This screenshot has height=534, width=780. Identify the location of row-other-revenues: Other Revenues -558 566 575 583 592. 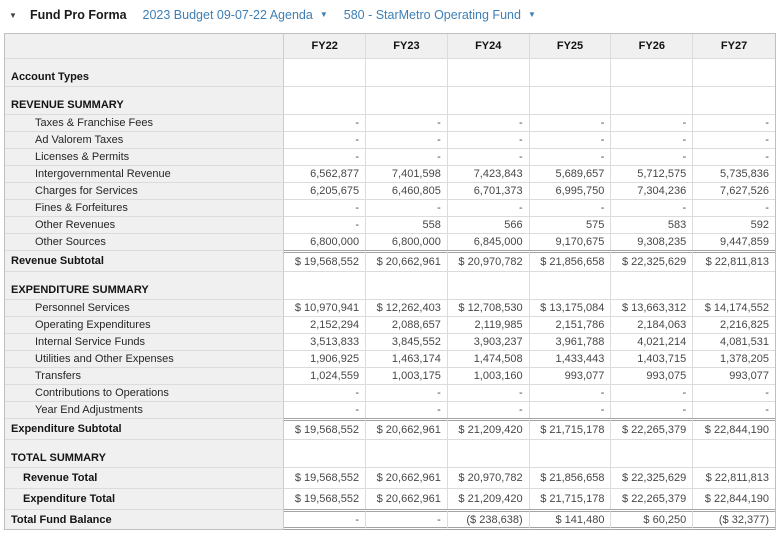
(390, 224).